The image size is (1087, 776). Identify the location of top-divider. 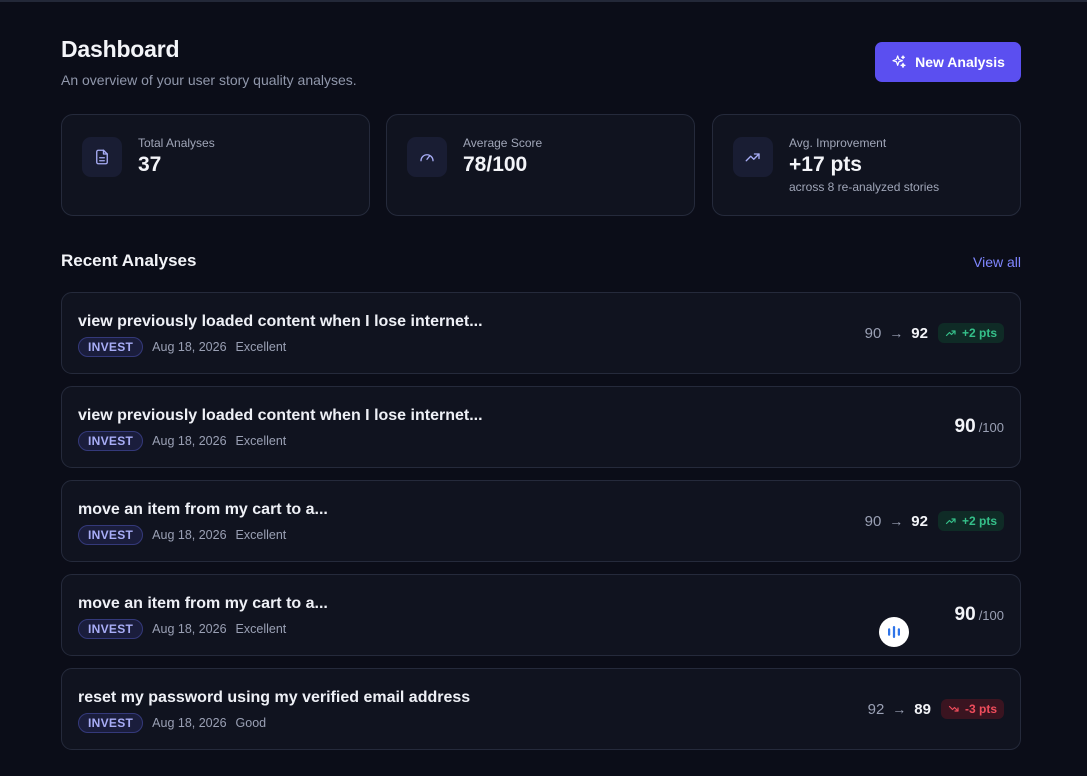
(543, 1).